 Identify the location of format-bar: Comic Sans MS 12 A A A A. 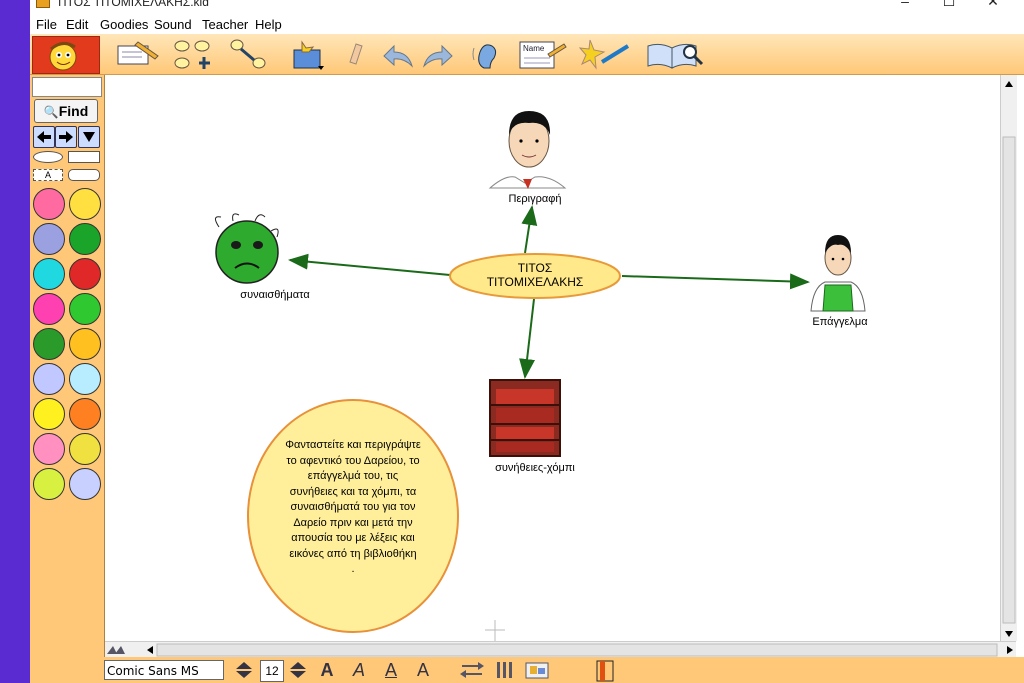
(564, 670).